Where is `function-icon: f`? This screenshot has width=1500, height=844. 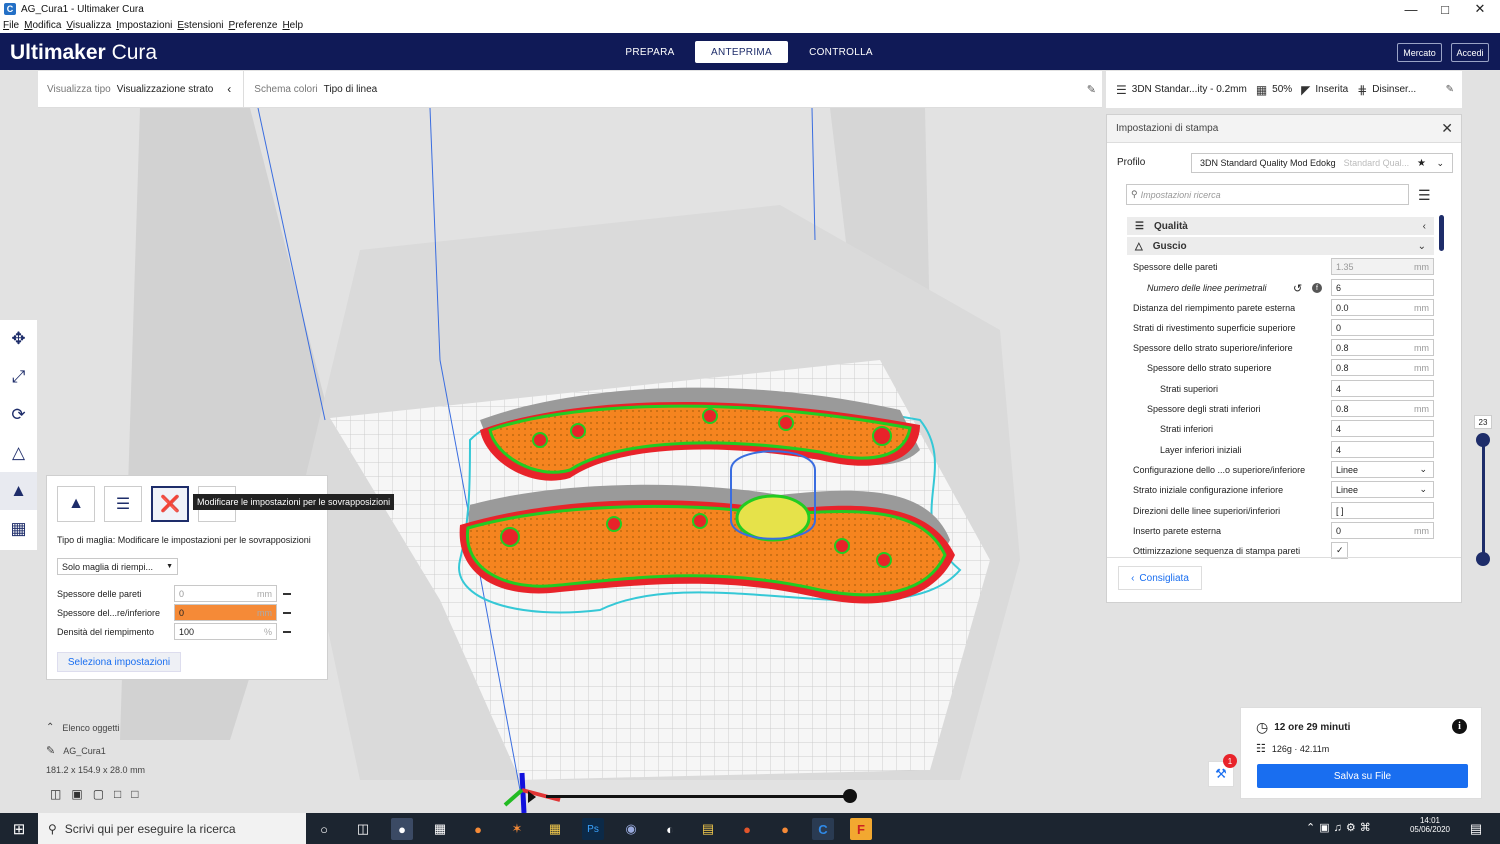
function-icon: f is located at coordinates (1317, 288).